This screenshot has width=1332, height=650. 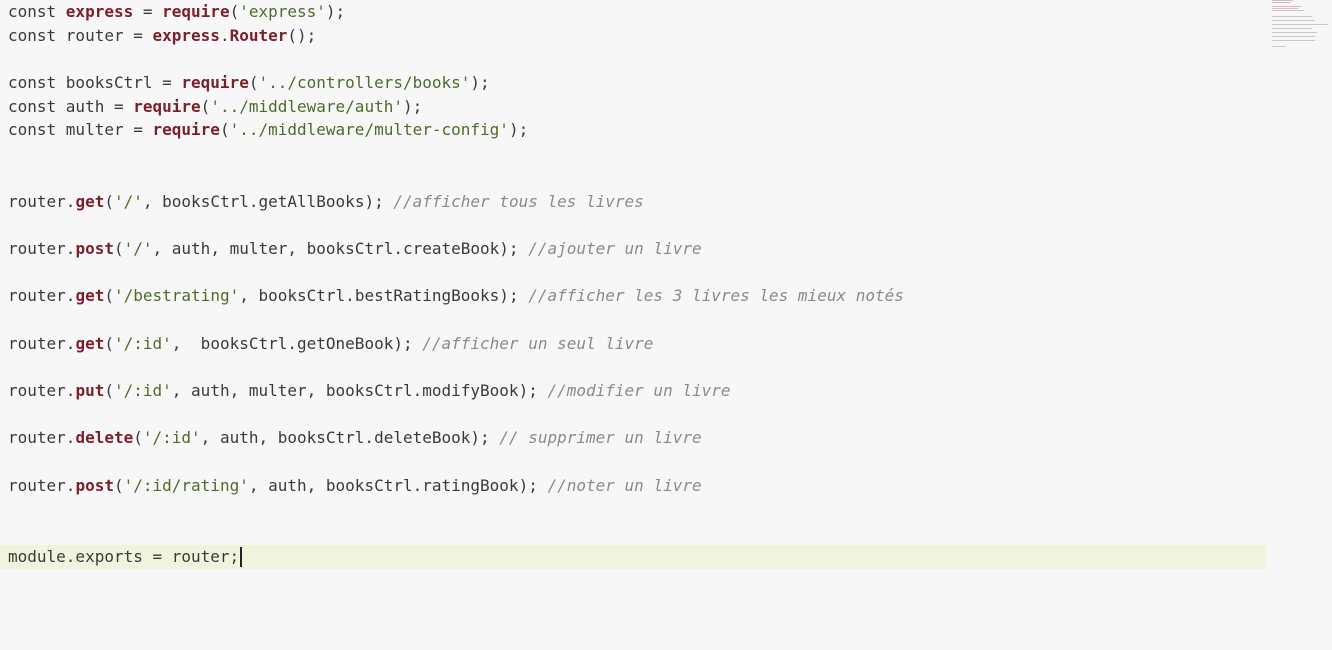 I want to click on code-text: const, so click(x=37, y=11).